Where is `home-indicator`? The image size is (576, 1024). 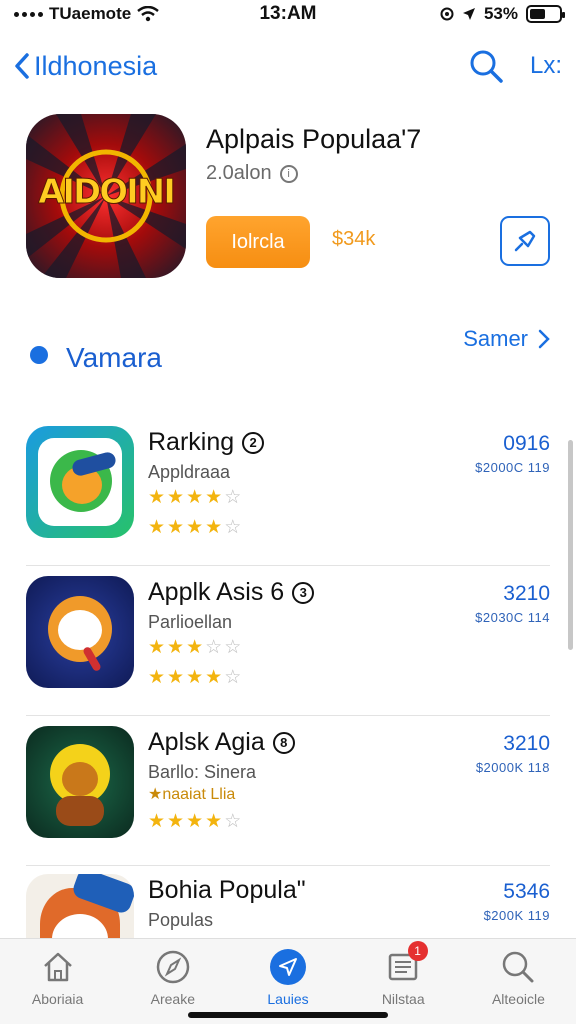 home-indicator is located at coordinates (288, 1015).